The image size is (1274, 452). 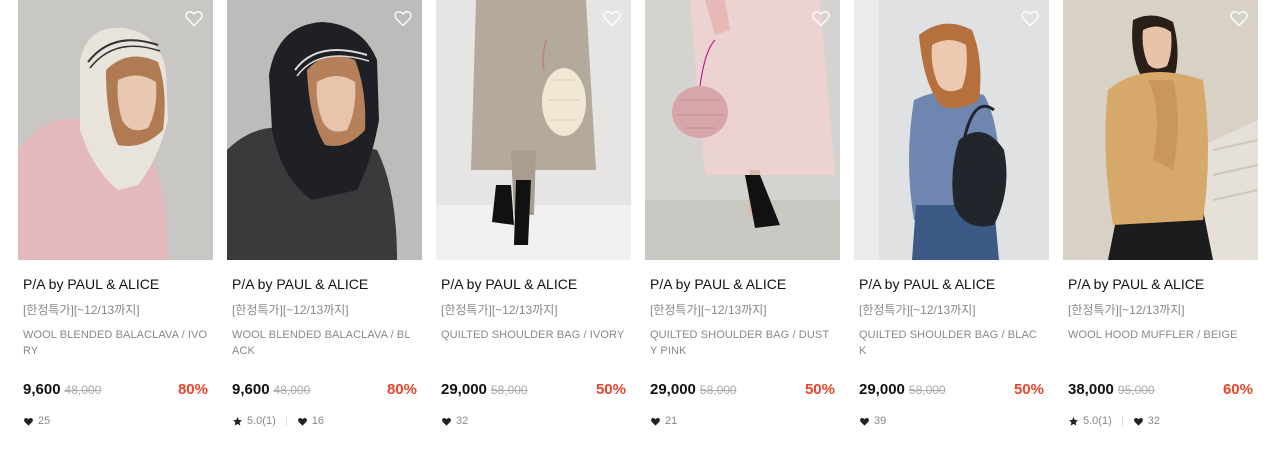 I want to click on product-photo-balaclava-black, so click(x=324, y=130).